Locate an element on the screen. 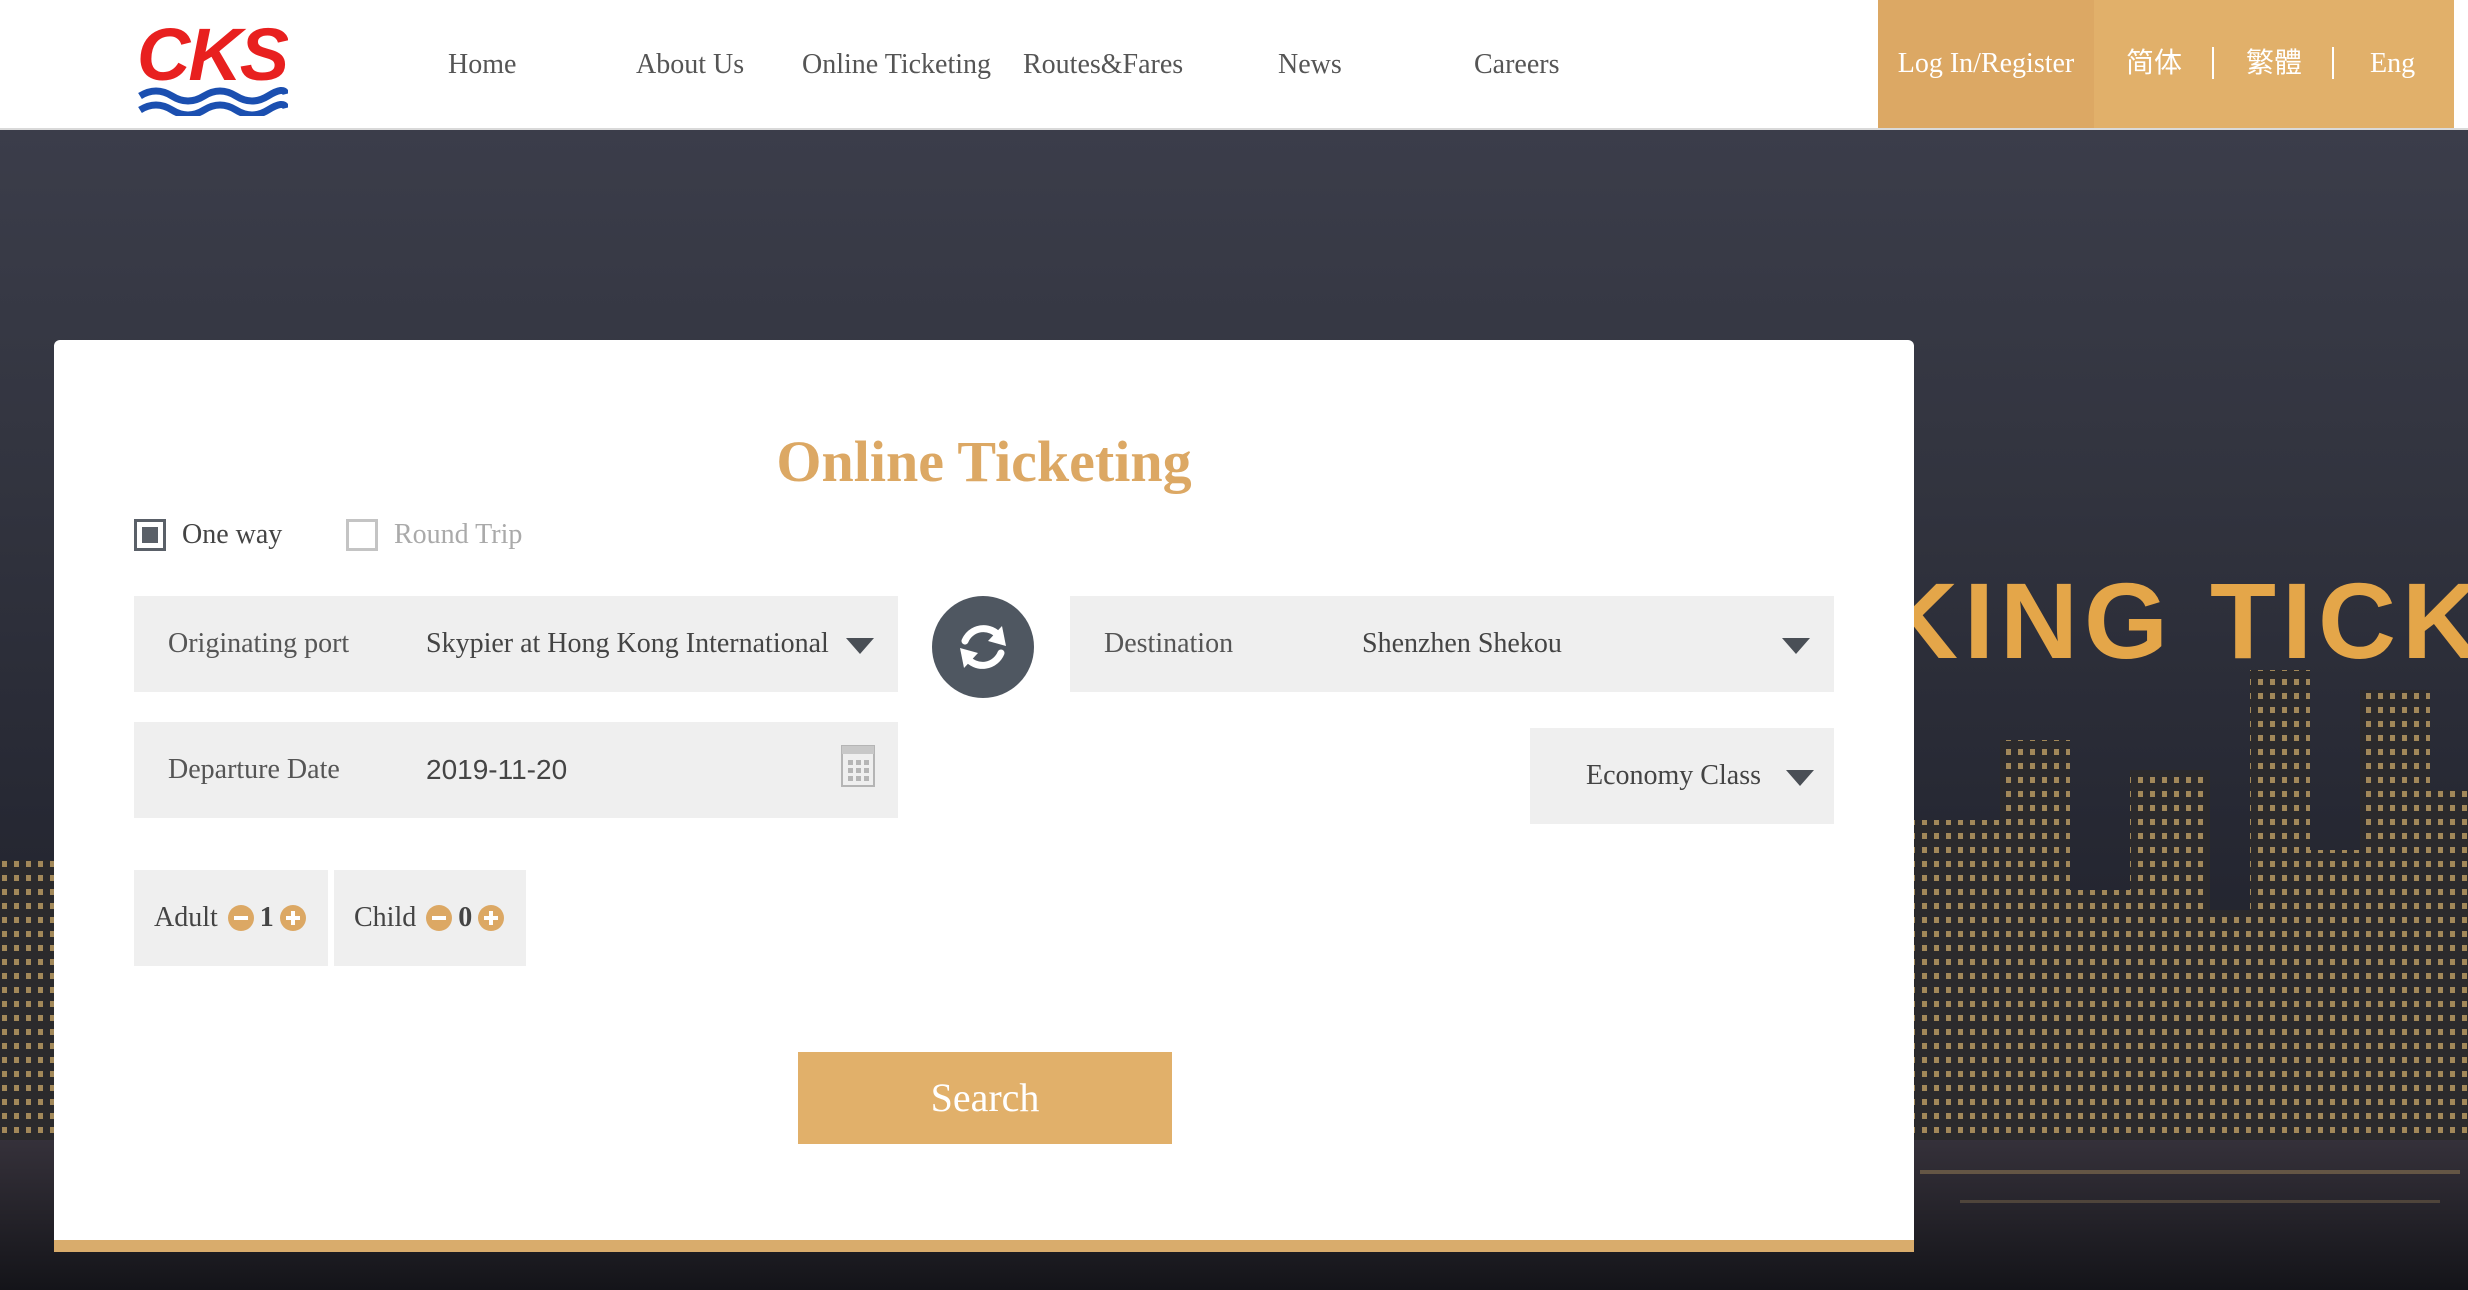 Image resolution: width=2468 pixels, height=1290 pixels. adult-label: Adult is located at coordinates (186, 917).